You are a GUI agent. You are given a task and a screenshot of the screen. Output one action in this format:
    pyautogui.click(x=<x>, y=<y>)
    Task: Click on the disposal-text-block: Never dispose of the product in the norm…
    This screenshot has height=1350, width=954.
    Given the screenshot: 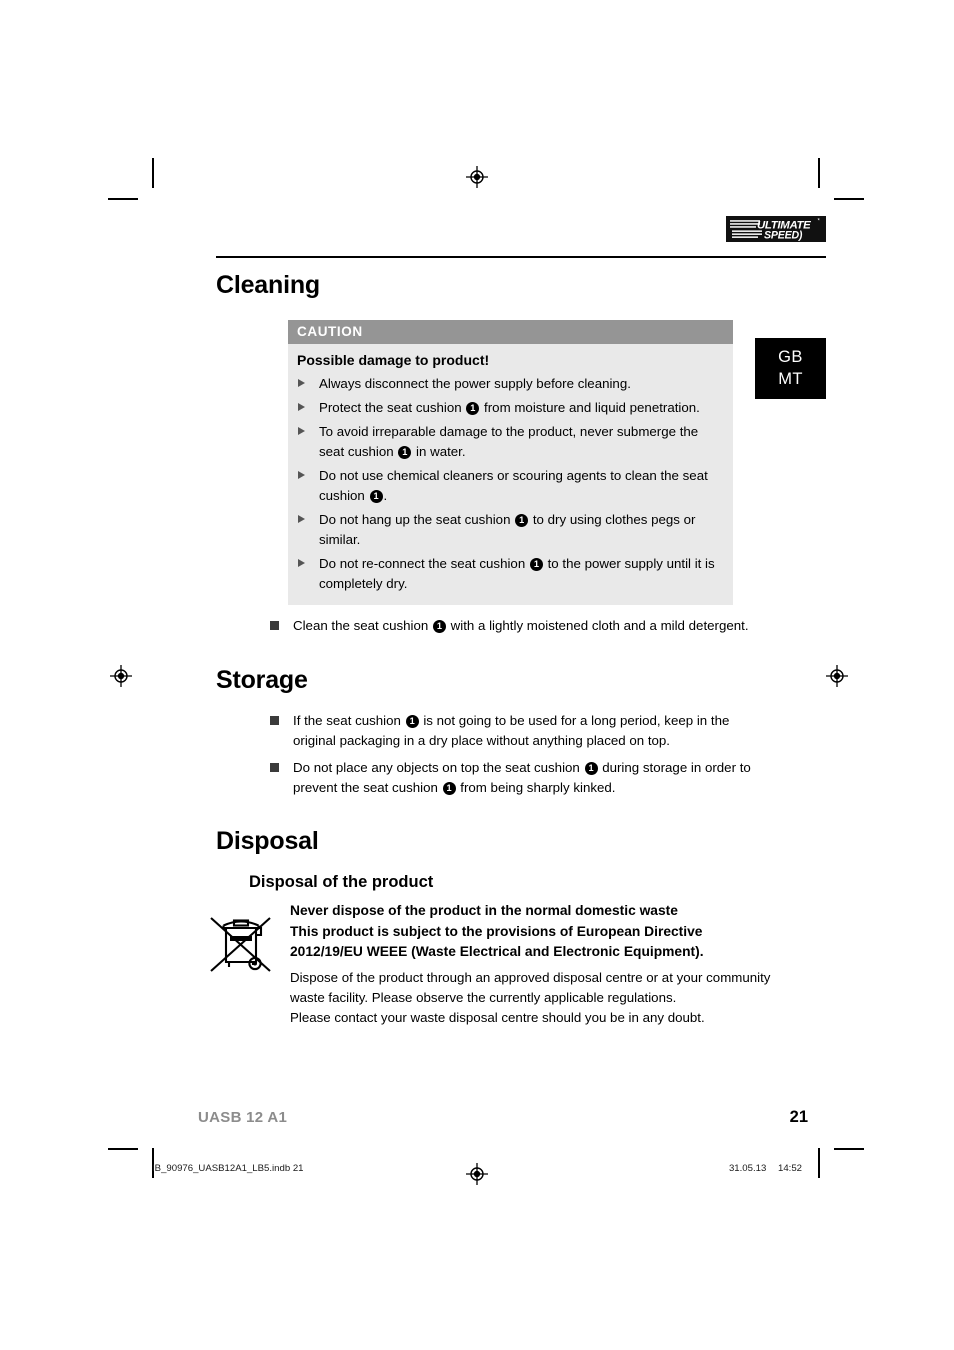 What is the action you would take?
    pyautogui.click(x=547, y=964)
    